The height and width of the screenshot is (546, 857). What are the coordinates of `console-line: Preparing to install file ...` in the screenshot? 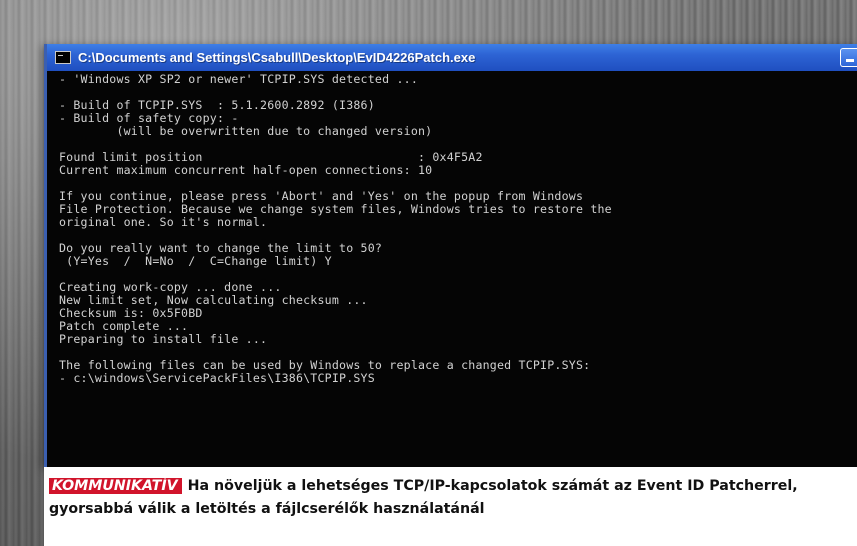 It's located at (163, 339).